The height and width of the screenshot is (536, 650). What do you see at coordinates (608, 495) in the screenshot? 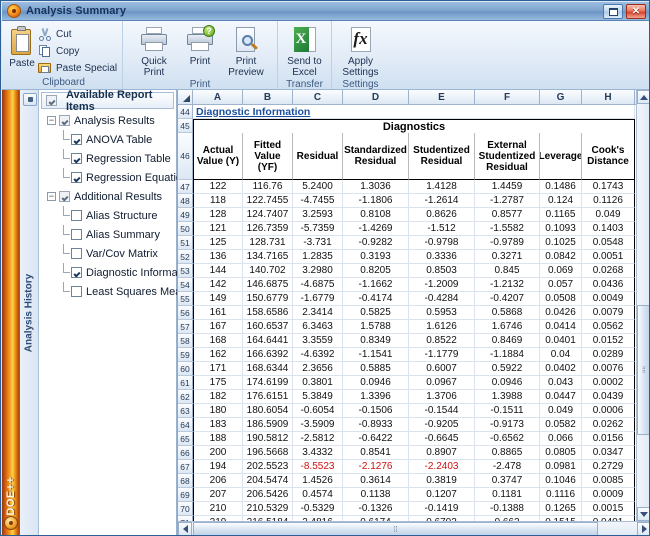
I see `table-cell: 0.0009` at bounding box center [608, 495].